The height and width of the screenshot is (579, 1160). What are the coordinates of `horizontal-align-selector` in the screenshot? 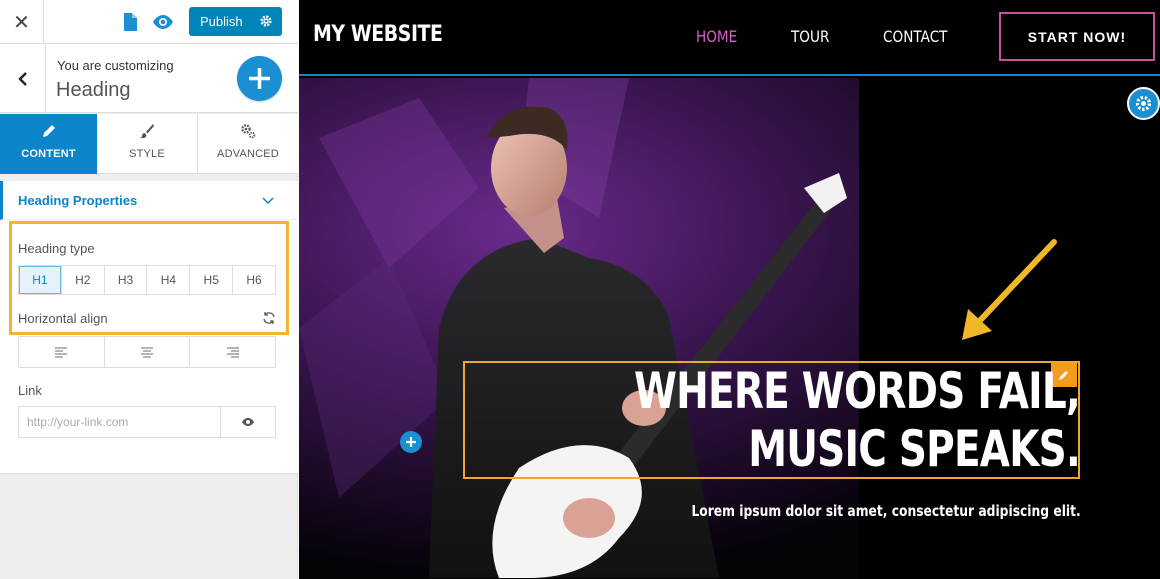 It's located at (147, 352).